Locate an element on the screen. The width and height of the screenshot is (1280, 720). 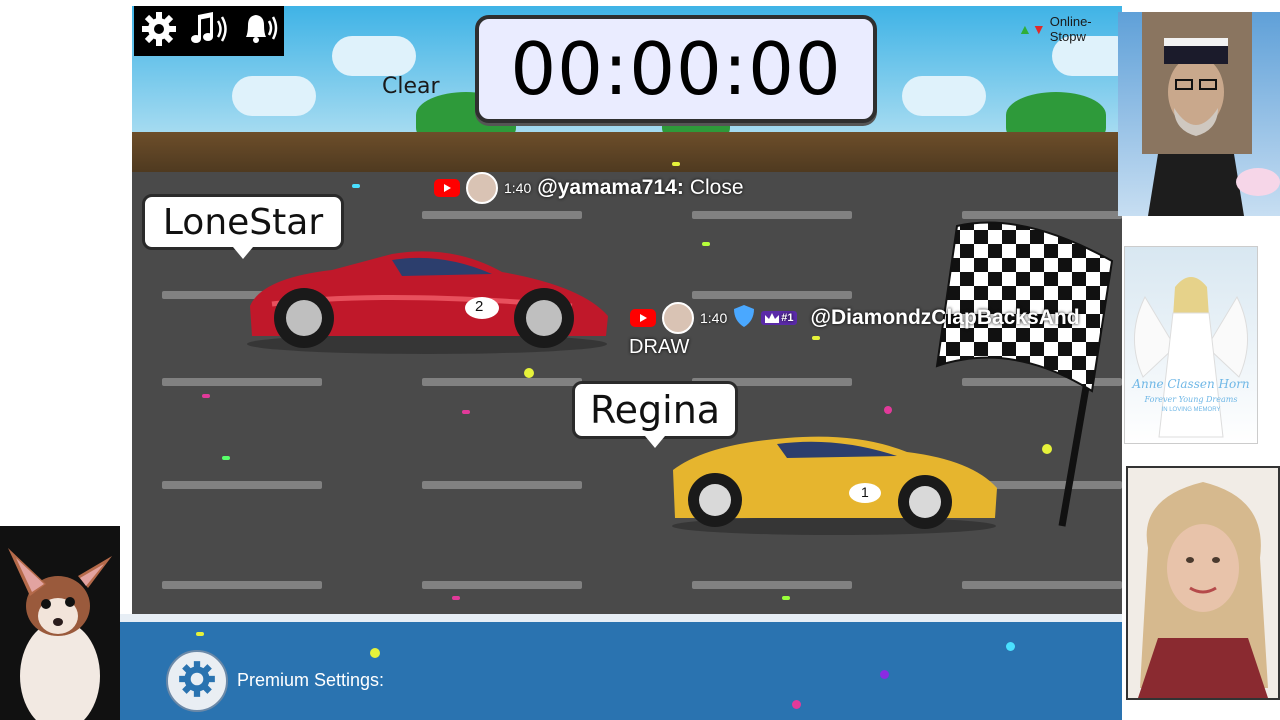
shield-icon is located at coordinates (744, 318).